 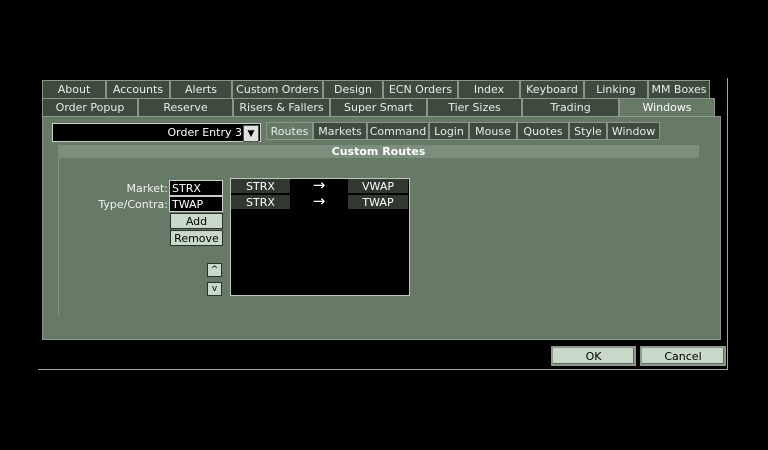 What do you see at coordinates (543, 131) in the screenshot?
I see `subtab-quotes: Quotes` at bounding box center [543, 131].